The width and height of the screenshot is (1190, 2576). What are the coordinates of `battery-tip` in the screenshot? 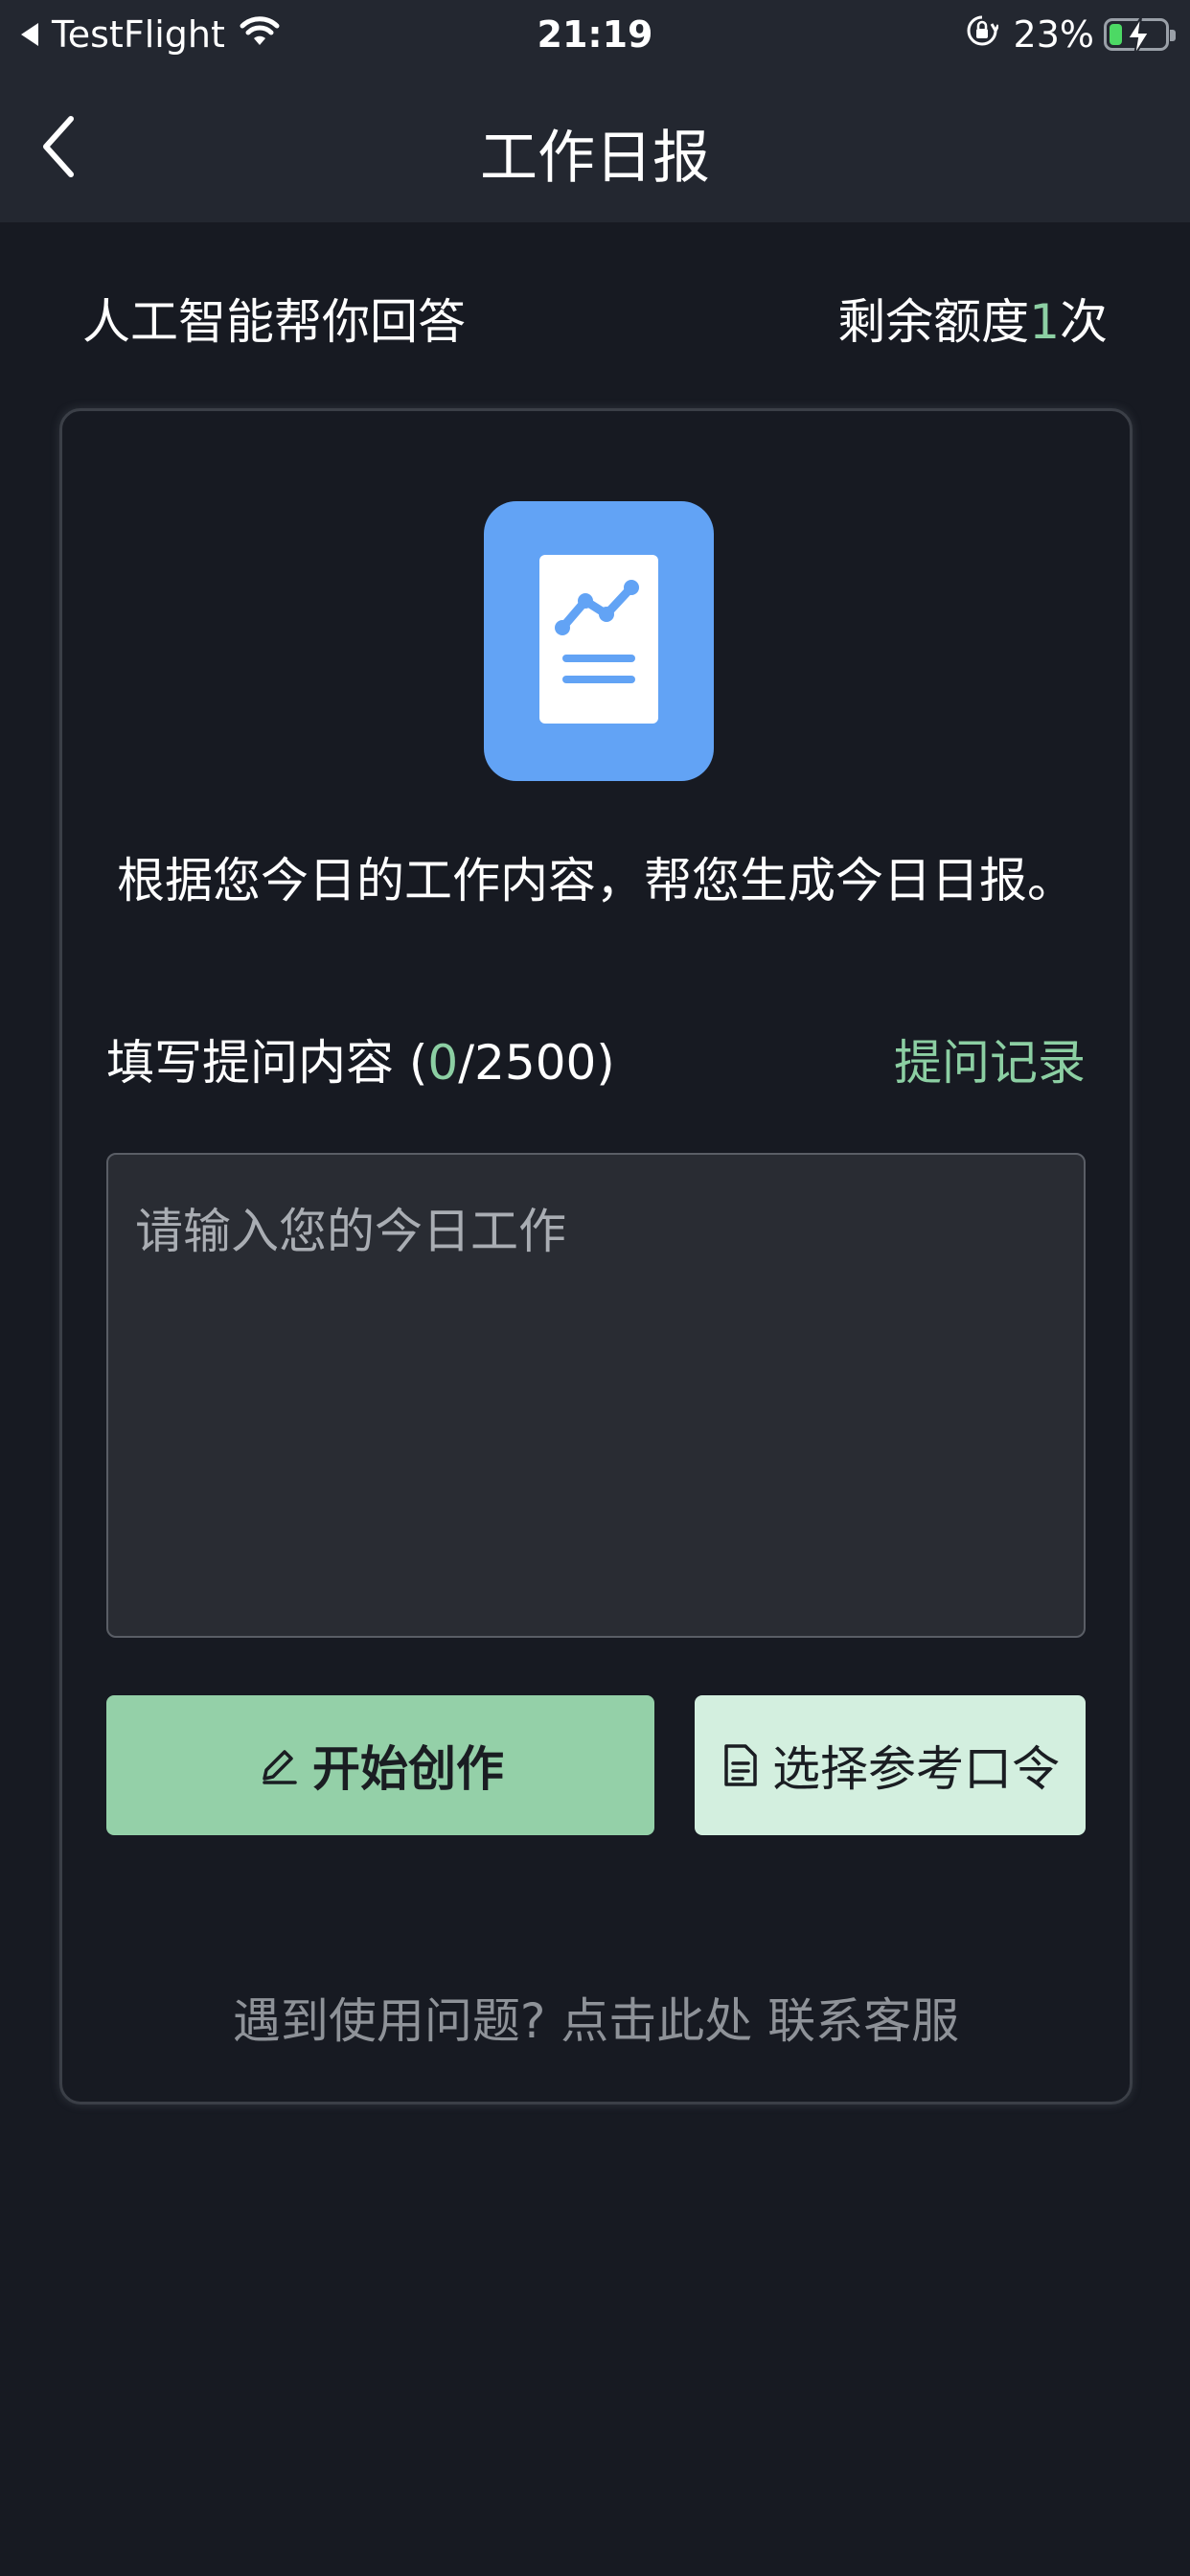 It's located at (1173, 35).